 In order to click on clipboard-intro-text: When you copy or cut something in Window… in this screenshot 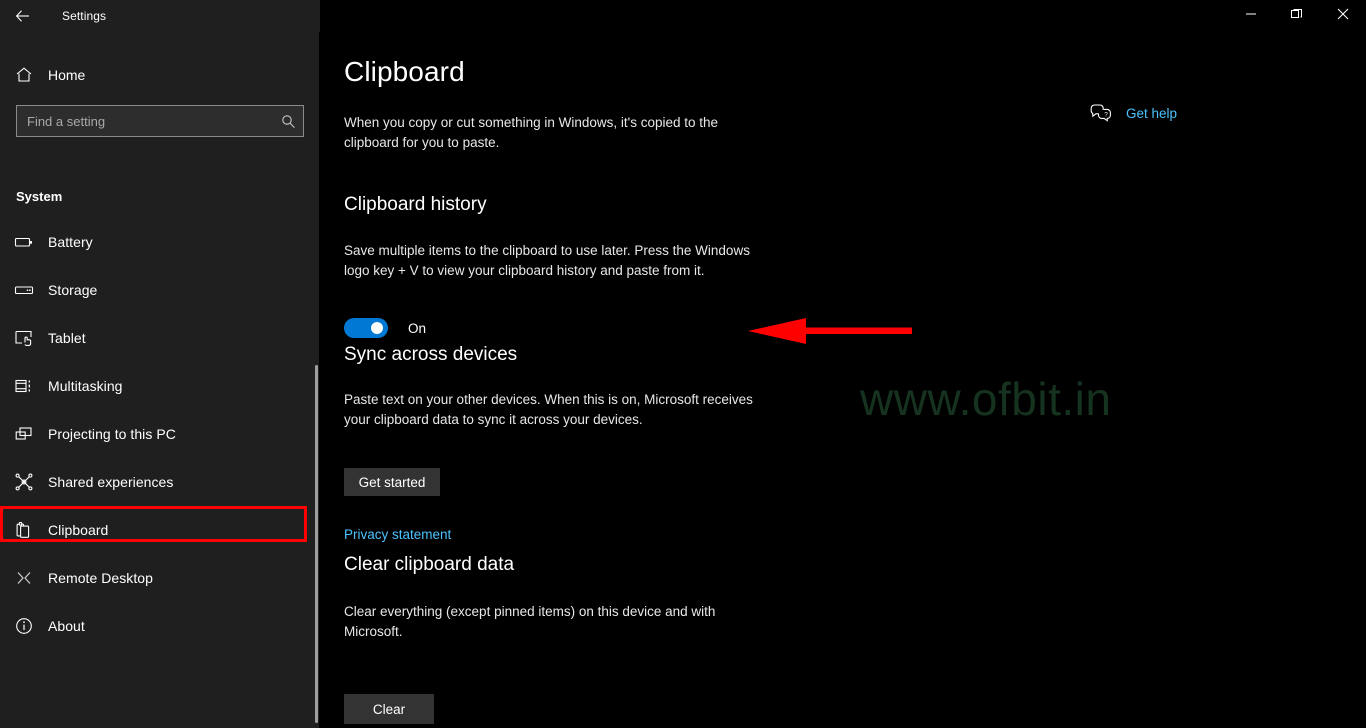, I will do `click(531, 132)`.